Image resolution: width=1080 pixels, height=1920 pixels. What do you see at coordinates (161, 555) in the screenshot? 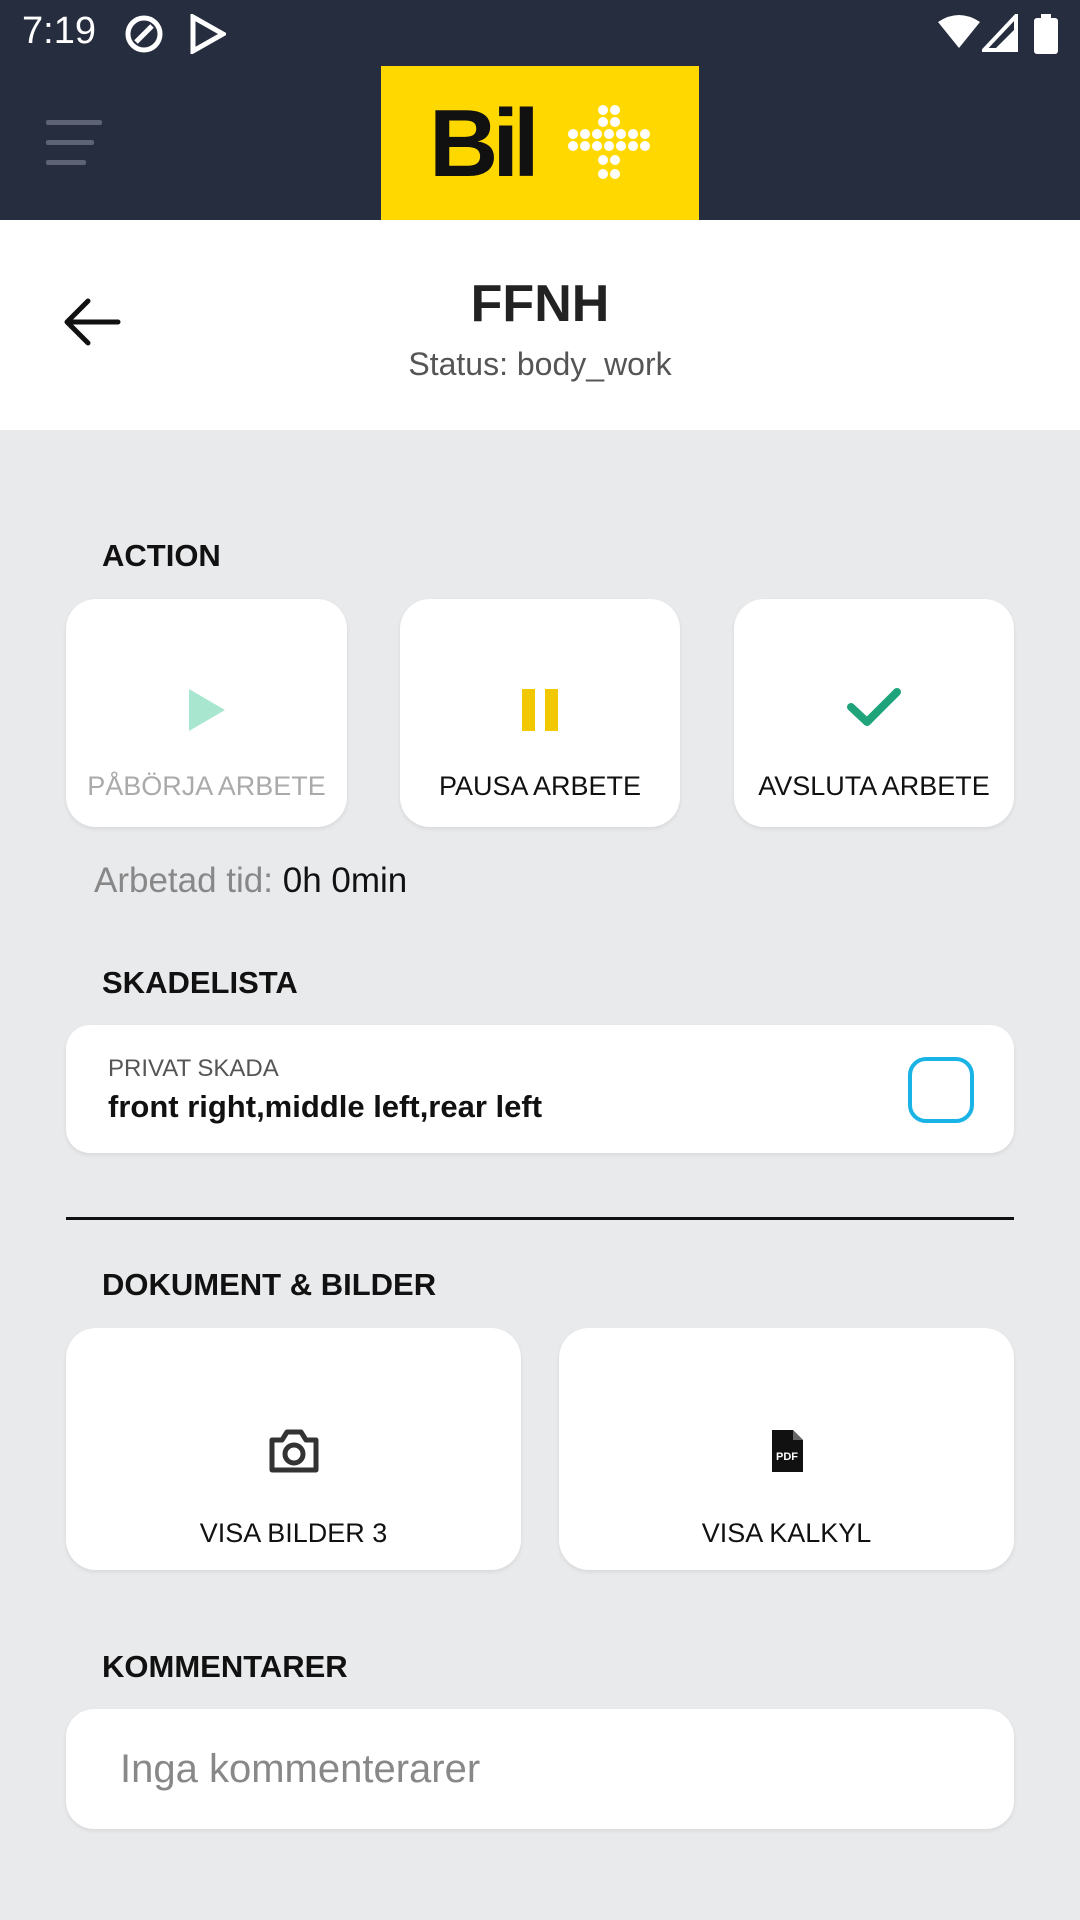
I see `action-section-title: ACTION` at bounding box center [161, 555].